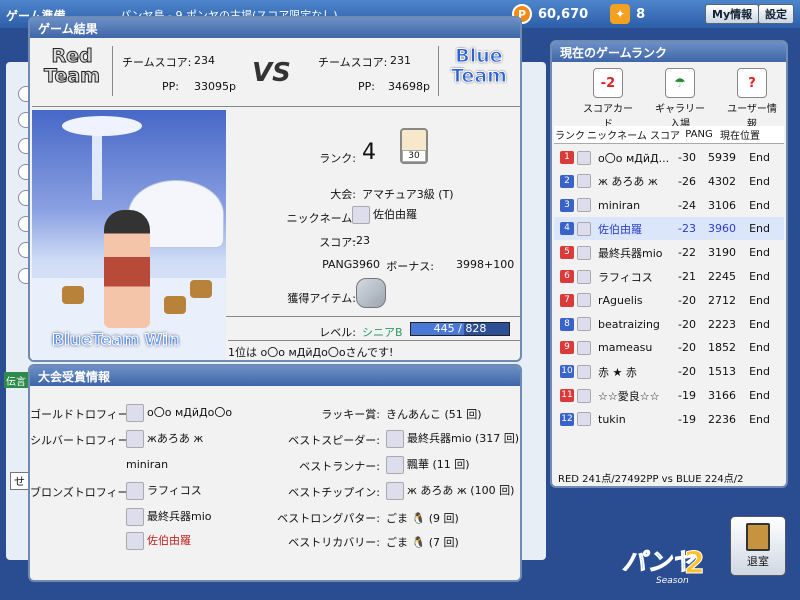  Describe the element at coordinates (72, 66) in the screenshot. I see `red-team-label: Red Team` at that location.